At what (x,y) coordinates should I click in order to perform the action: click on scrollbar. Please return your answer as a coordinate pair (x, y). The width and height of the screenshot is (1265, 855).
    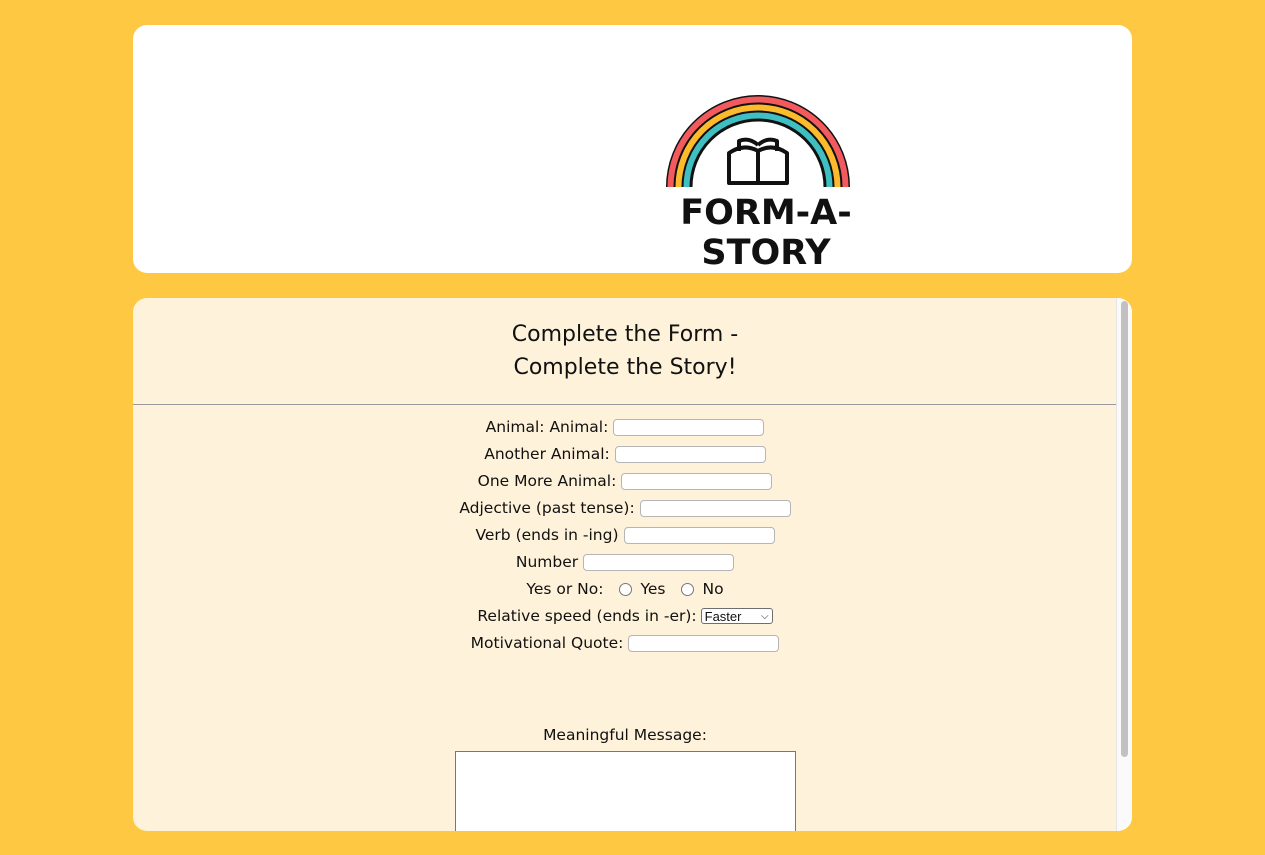
    Looking at the image, I should click on (1124, 564).